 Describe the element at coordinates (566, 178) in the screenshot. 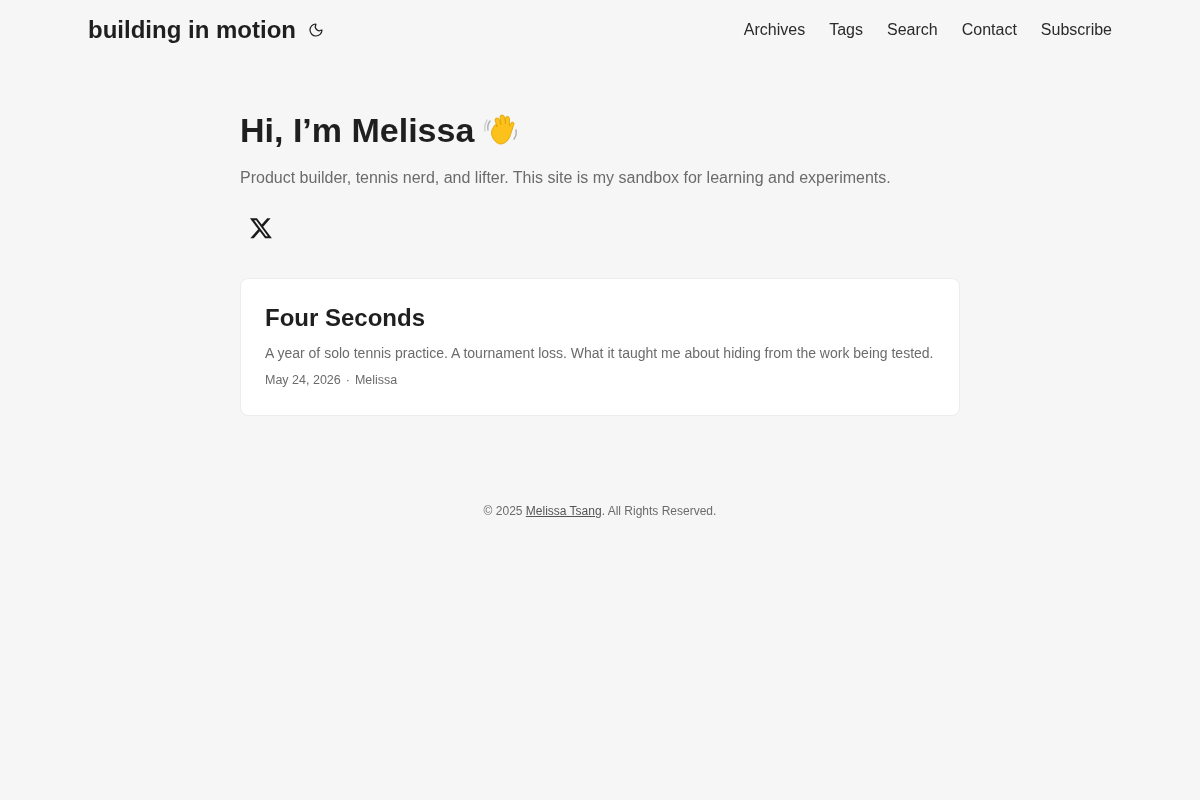

I see `intro-subtitle: Product builder, tennis nerd, and lifter. This site is my sandbox for learning and experiments.` at that location.